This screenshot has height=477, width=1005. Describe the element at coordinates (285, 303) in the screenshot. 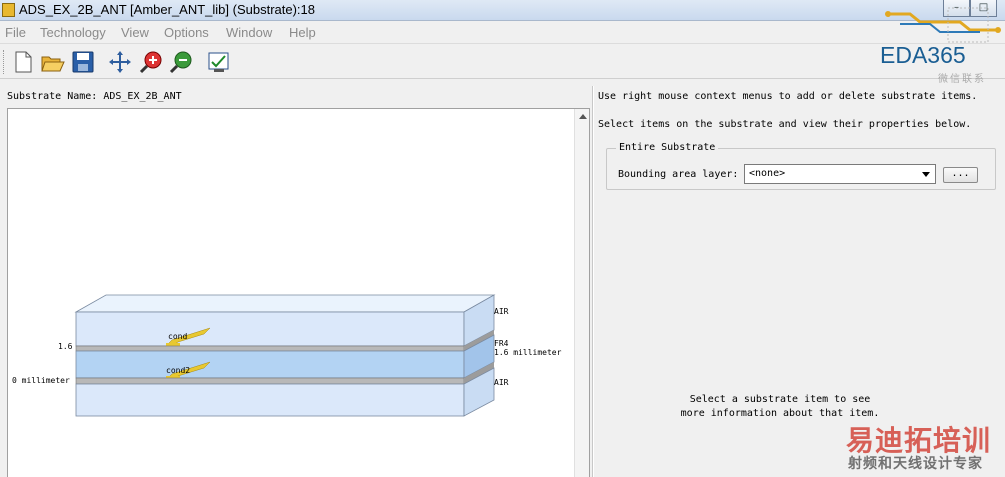

I see `air-top-face` at that location.